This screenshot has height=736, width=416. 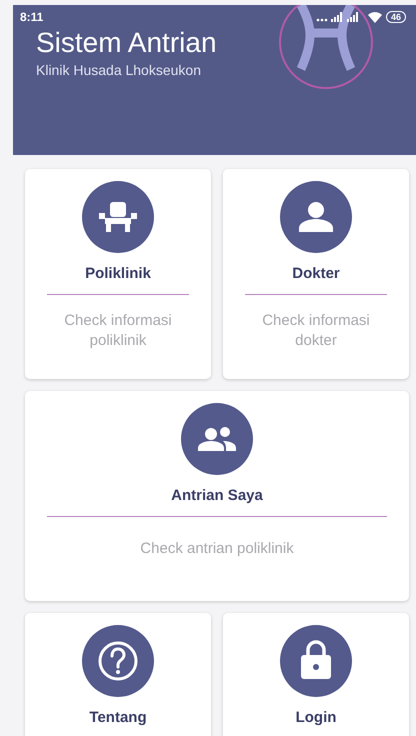 What do you see at coordinates (118, 217) in the screenshot?
I see `chair-icon` at bounding box center [118, 217].